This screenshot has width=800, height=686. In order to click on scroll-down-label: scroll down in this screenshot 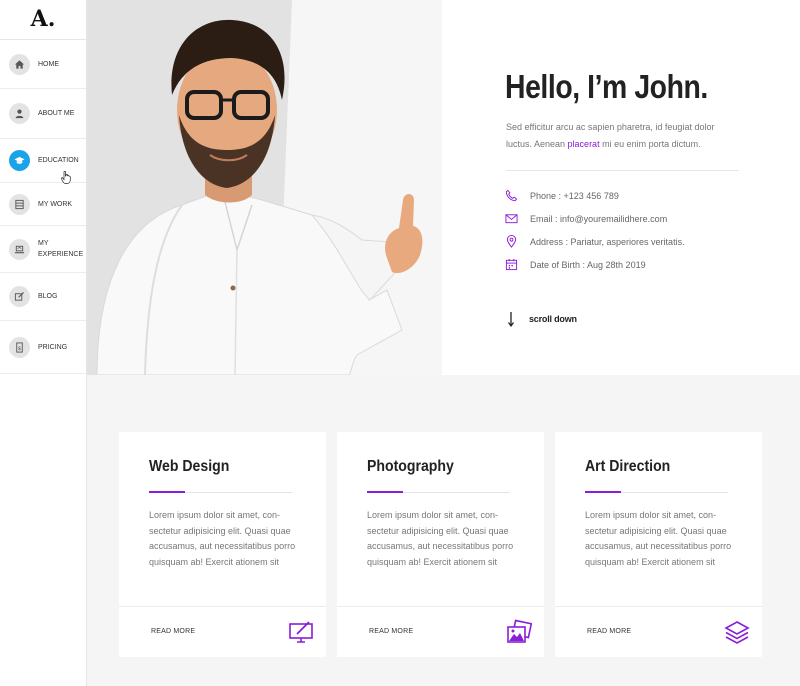, I will do `click(553, 319)`.